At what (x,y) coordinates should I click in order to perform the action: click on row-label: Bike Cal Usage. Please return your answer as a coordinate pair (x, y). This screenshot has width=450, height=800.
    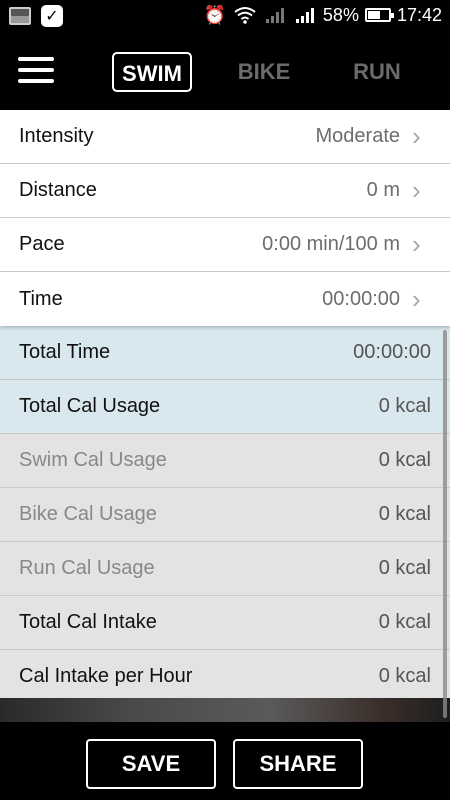
    Looking at the image, I should click on (88, 514).